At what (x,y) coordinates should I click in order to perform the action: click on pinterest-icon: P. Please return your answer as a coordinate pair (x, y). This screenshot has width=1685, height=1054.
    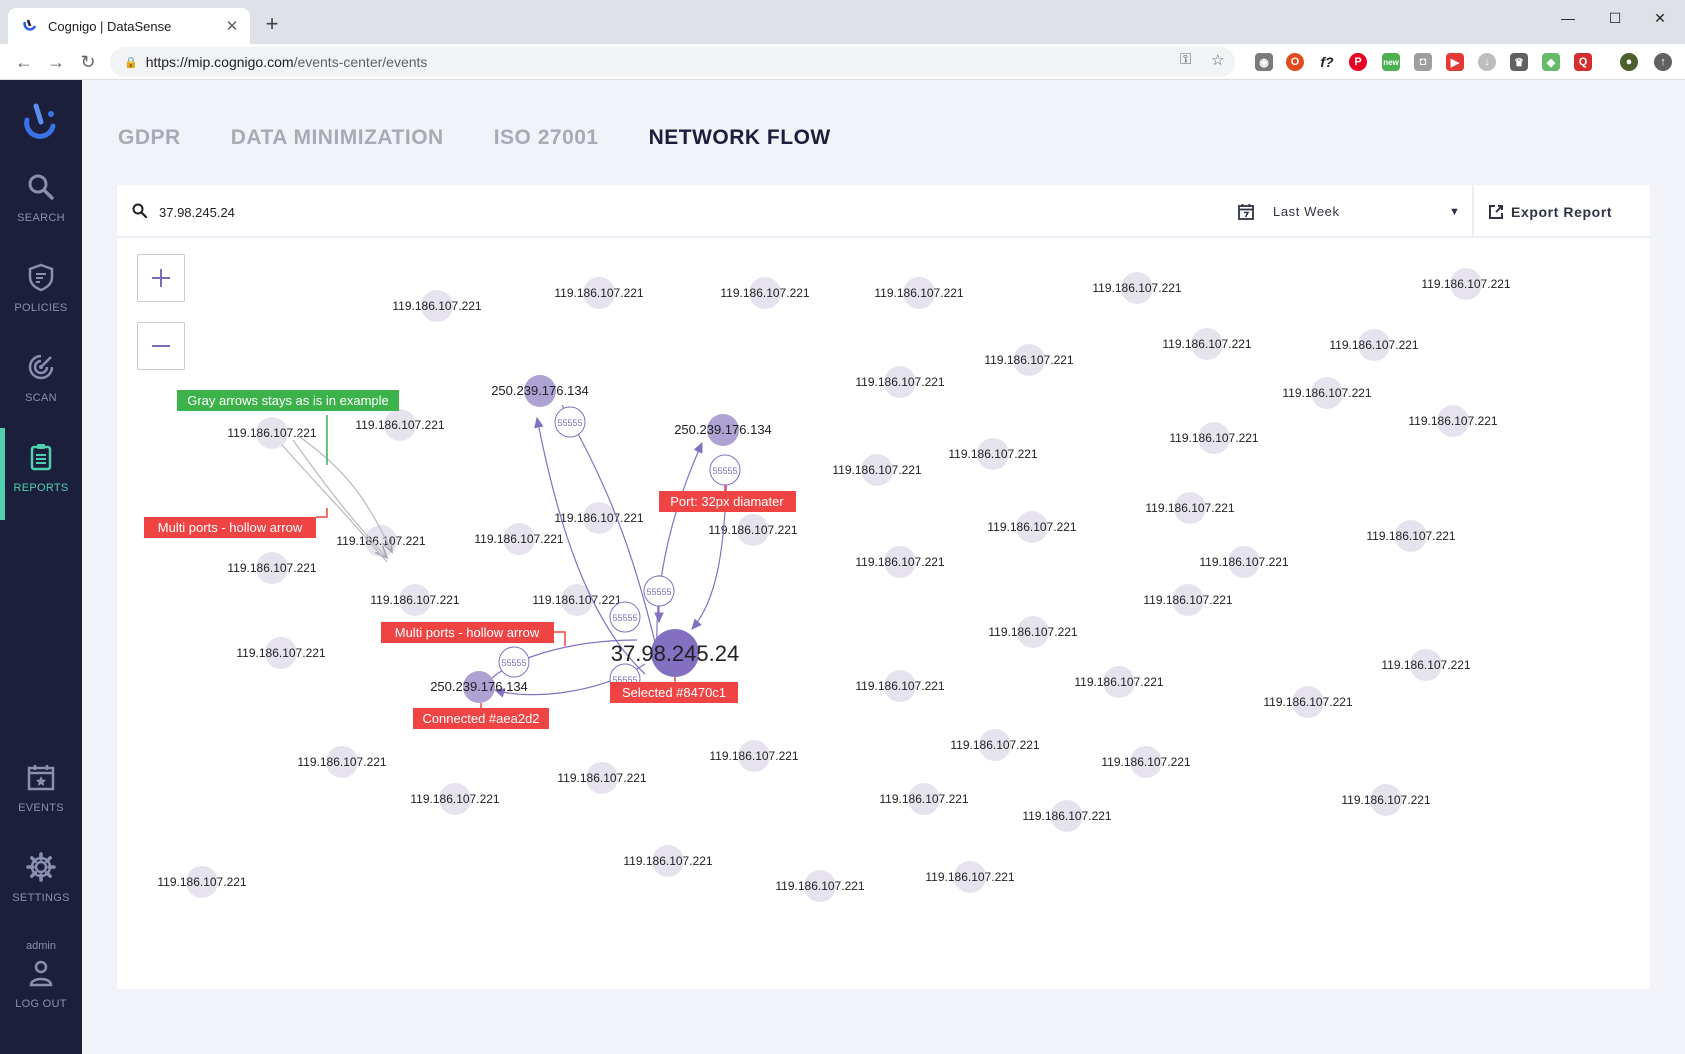
    Looking at the image, I should click on (1358, 62).